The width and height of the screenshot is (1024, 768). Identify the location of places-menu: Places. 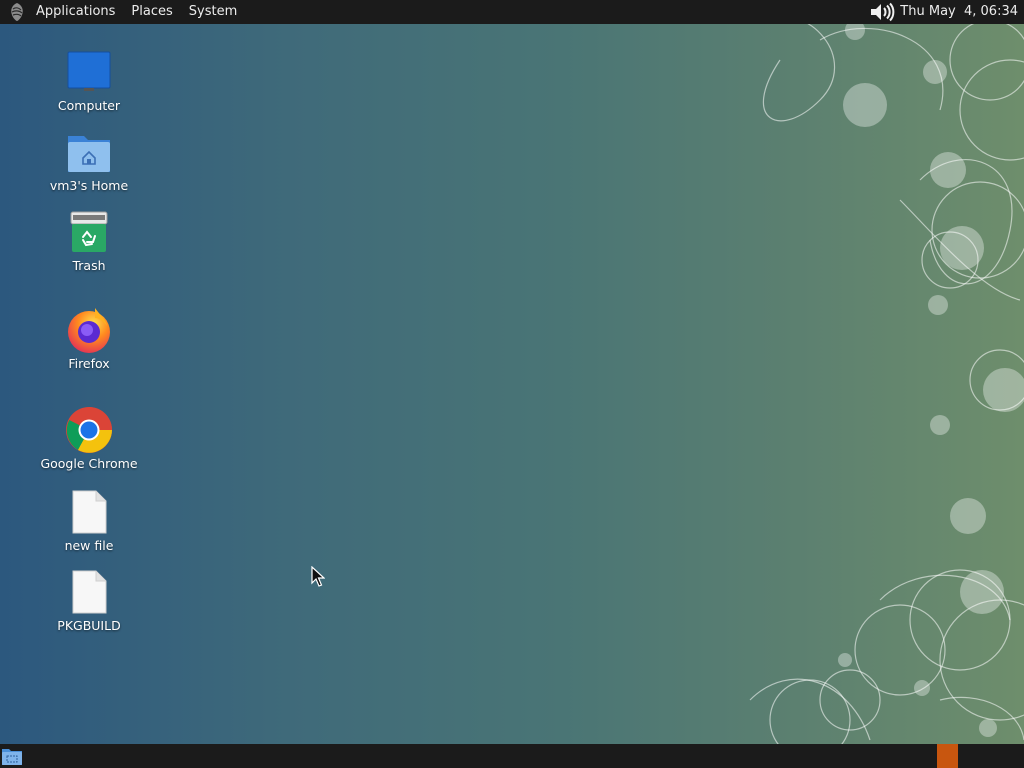
(151, 12).